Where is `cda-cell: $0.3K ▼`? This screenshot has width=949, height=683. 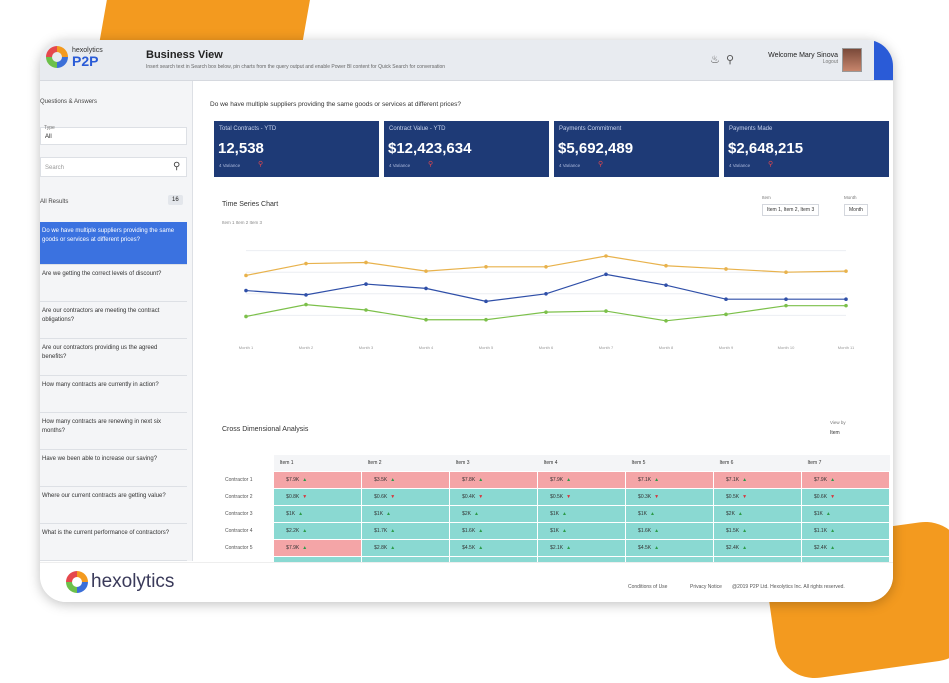 cda-cell: $0.3K ▼ is located at coordinates (670, 497).